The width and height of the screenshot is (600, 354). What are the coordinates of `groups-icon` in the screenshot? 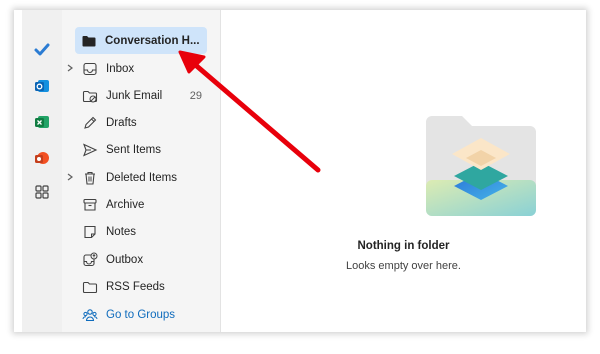 It's located at (90, 314).